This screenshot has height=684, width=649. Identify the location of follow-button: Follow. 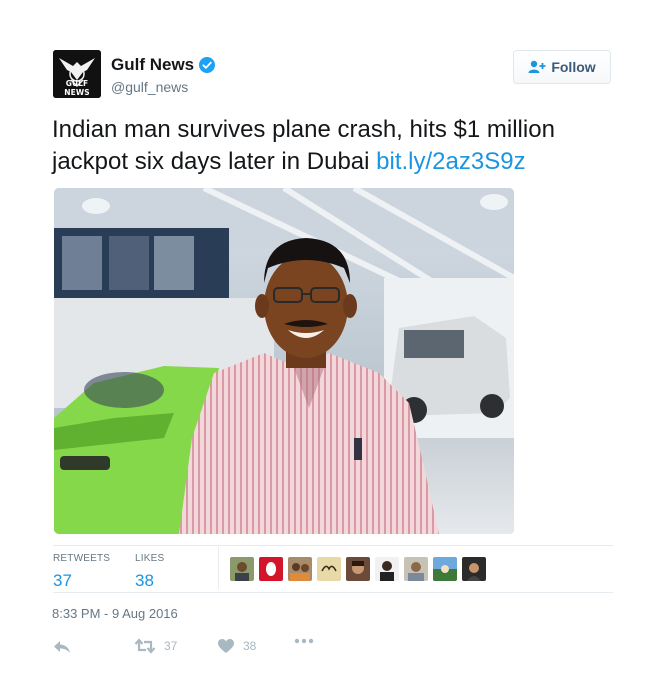
(562, 67).